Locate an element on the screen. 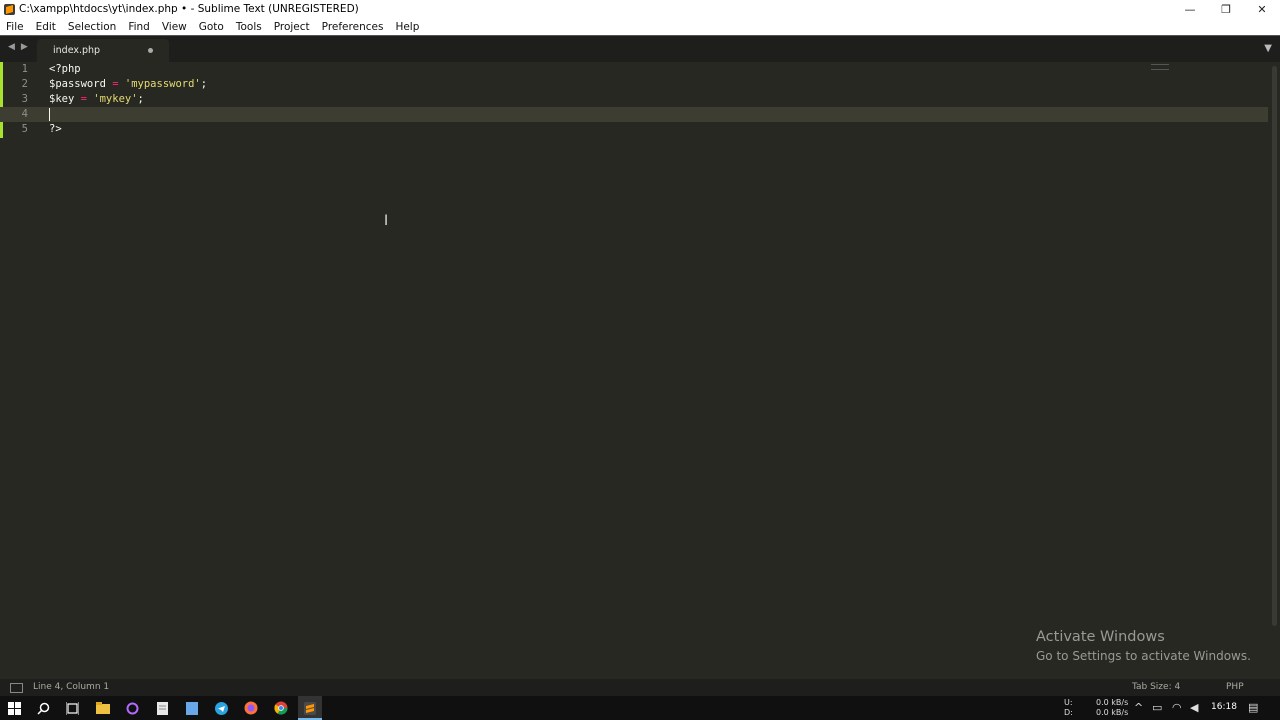 Image resolution: width=1280 pixels, height=720 pixels. wifi-icon: ◠ is located at coordinates (1177, 707).